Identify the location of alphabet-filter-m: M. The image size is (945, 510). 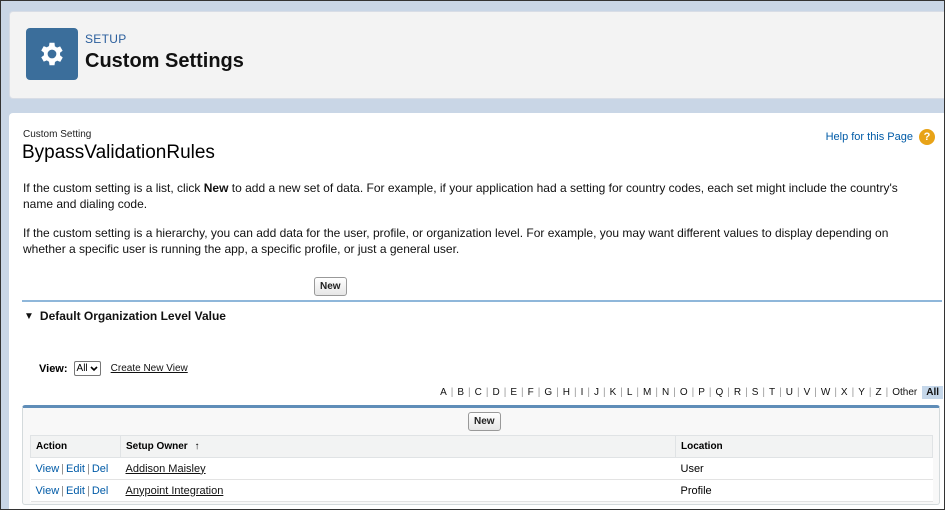
(647, 392).